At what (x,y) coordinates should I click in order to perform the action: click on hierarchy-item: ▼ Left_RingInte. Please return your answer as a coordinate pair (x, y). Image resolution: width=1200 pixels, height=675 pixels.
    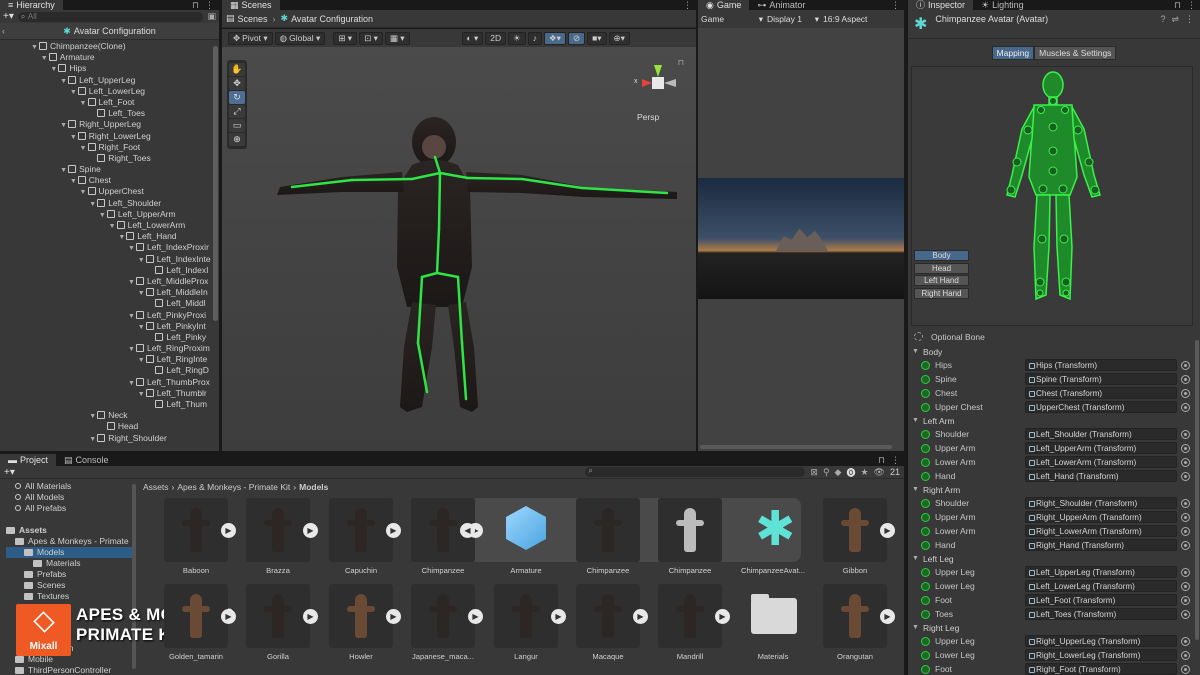
    Looking at the image, I should click on (124, 359).